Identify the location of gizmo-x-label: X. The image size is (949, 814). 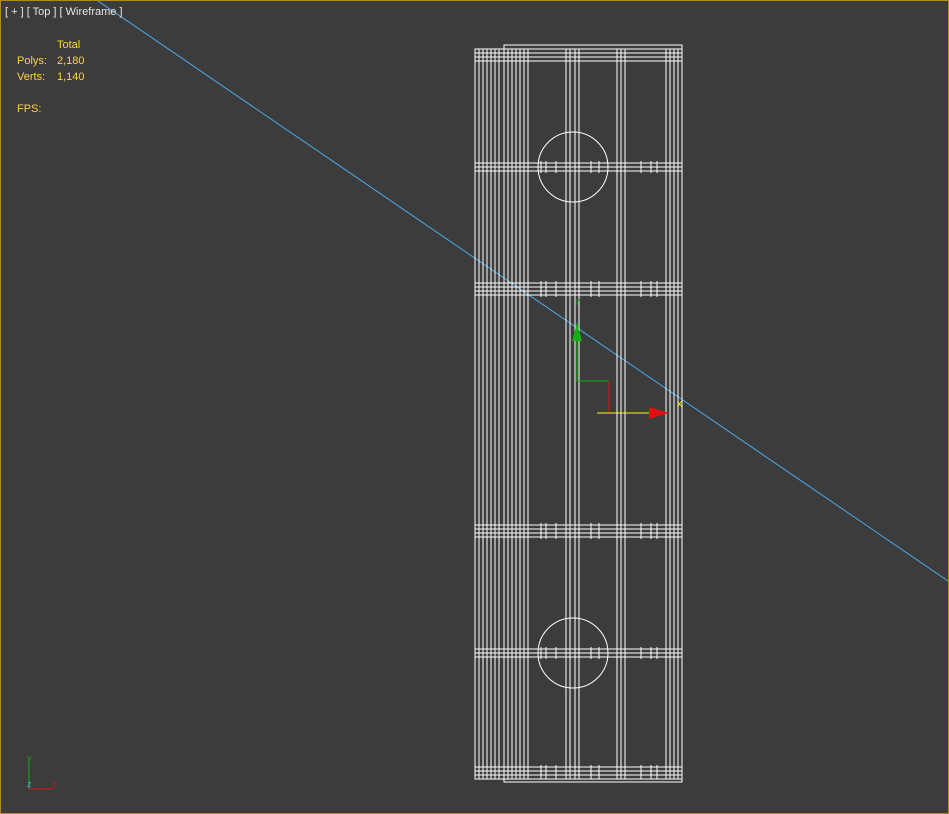
(680, 404).